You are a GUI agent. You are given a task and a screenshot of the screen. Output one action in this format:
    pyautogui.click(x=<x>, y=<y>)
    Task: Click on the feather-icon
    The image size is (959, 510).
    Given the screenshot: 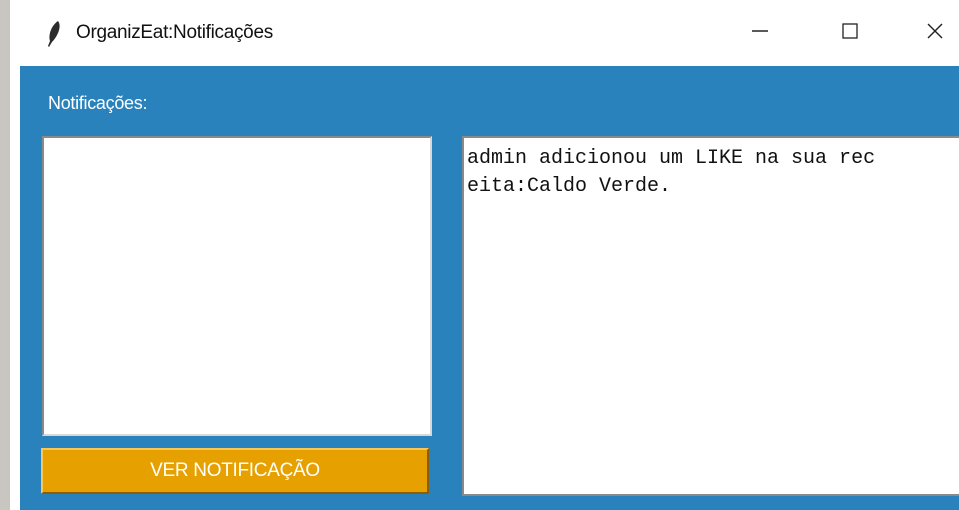 What is the action you would take?
    pyautogui.click(x=54, y=34)
    